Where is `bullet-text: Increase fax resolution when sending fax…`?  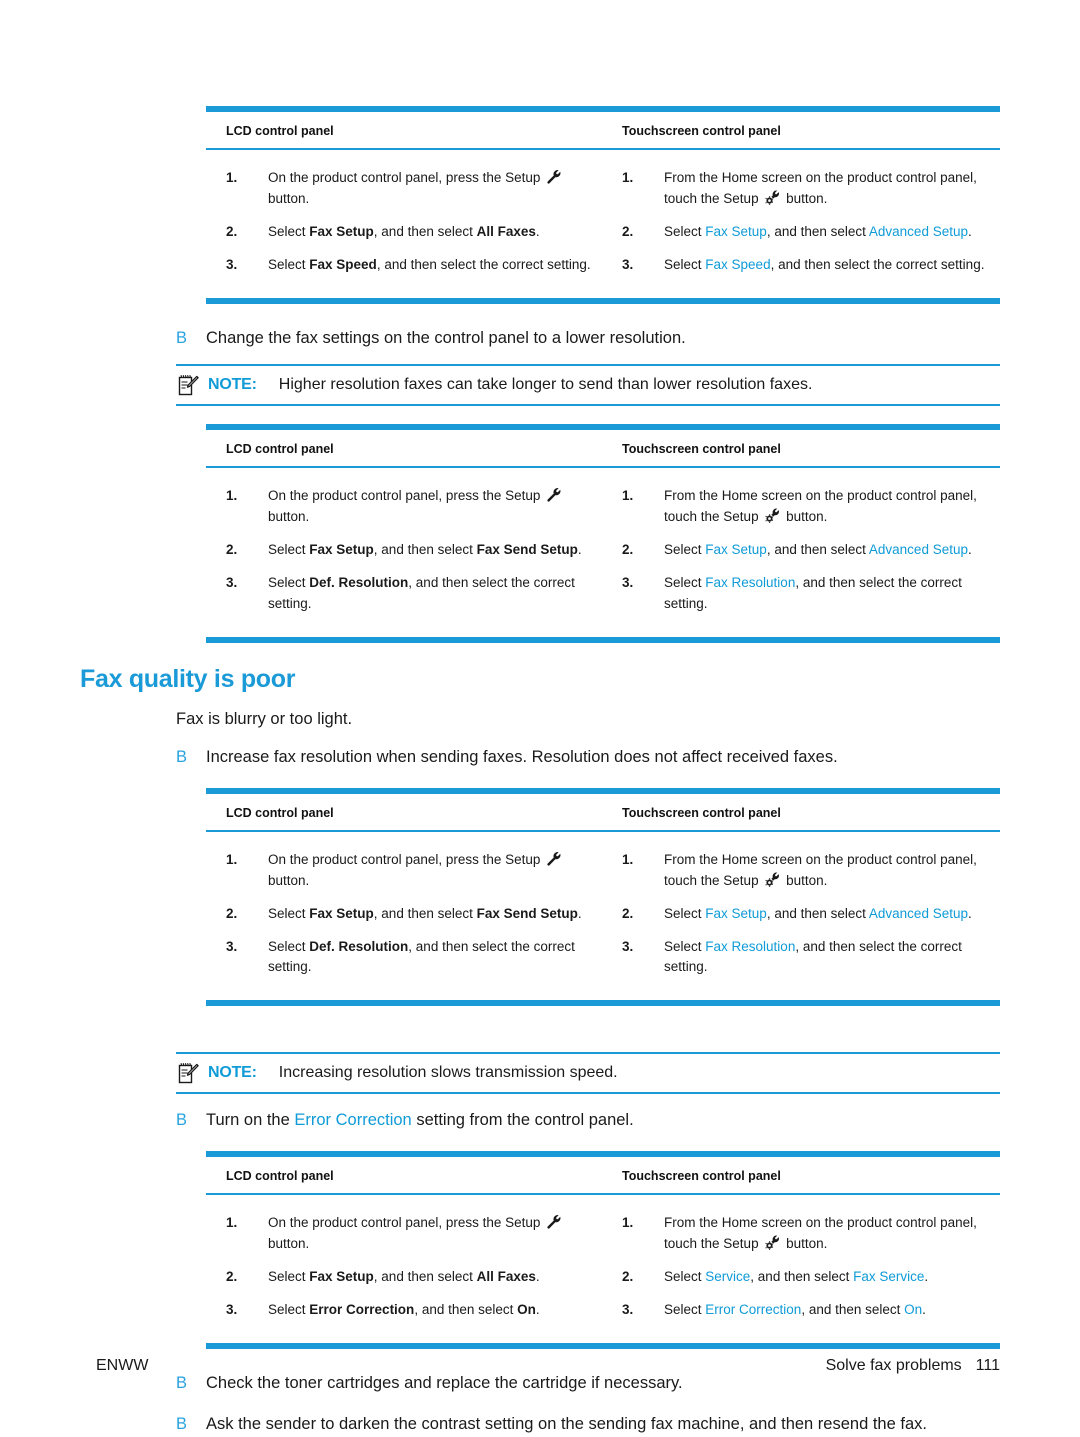
bullet-text: Increase fax resolution when sending fax… is located at coordinates (522, 757).